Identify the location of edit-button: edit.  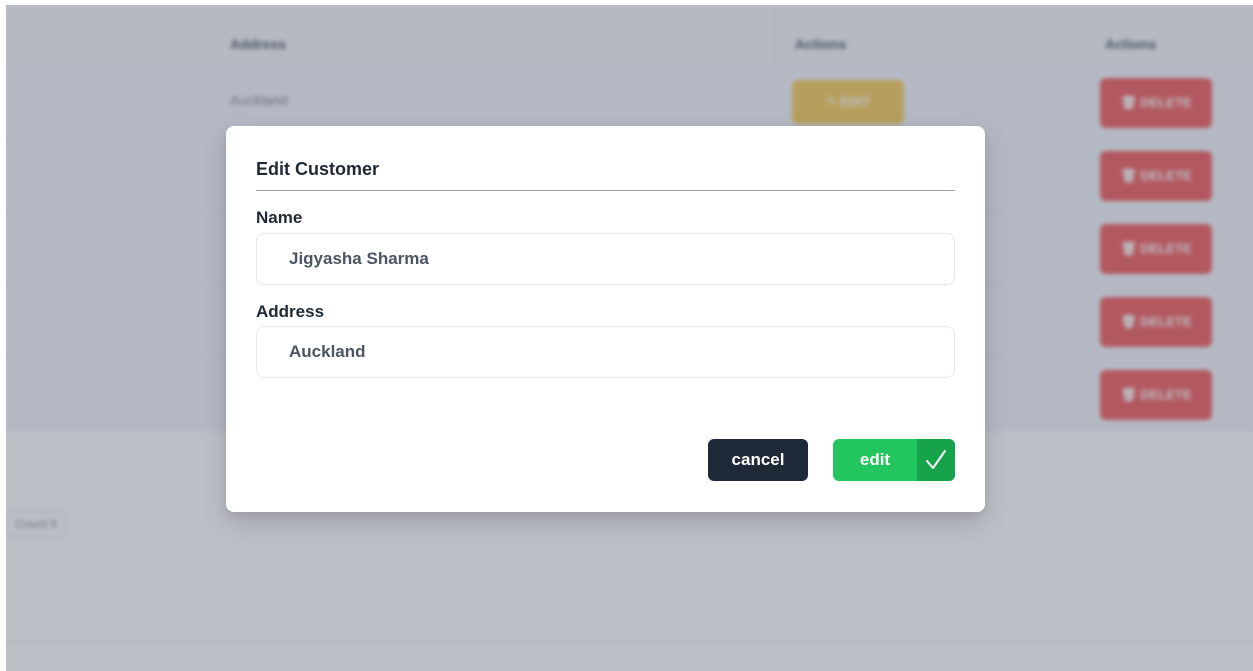
(894, 460).